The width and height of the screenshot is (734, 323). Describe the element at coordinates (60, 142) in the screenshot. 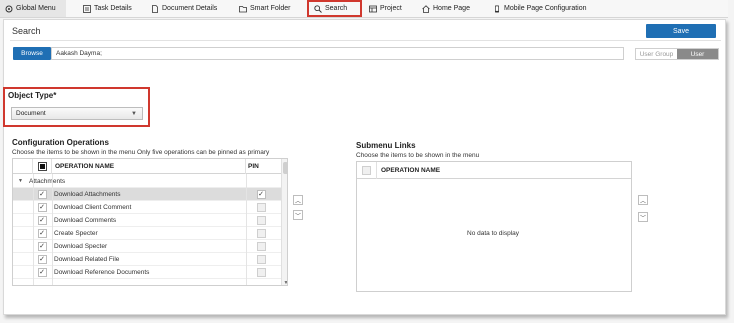

I see `config-ops-title: Configuration Operations` at that location.